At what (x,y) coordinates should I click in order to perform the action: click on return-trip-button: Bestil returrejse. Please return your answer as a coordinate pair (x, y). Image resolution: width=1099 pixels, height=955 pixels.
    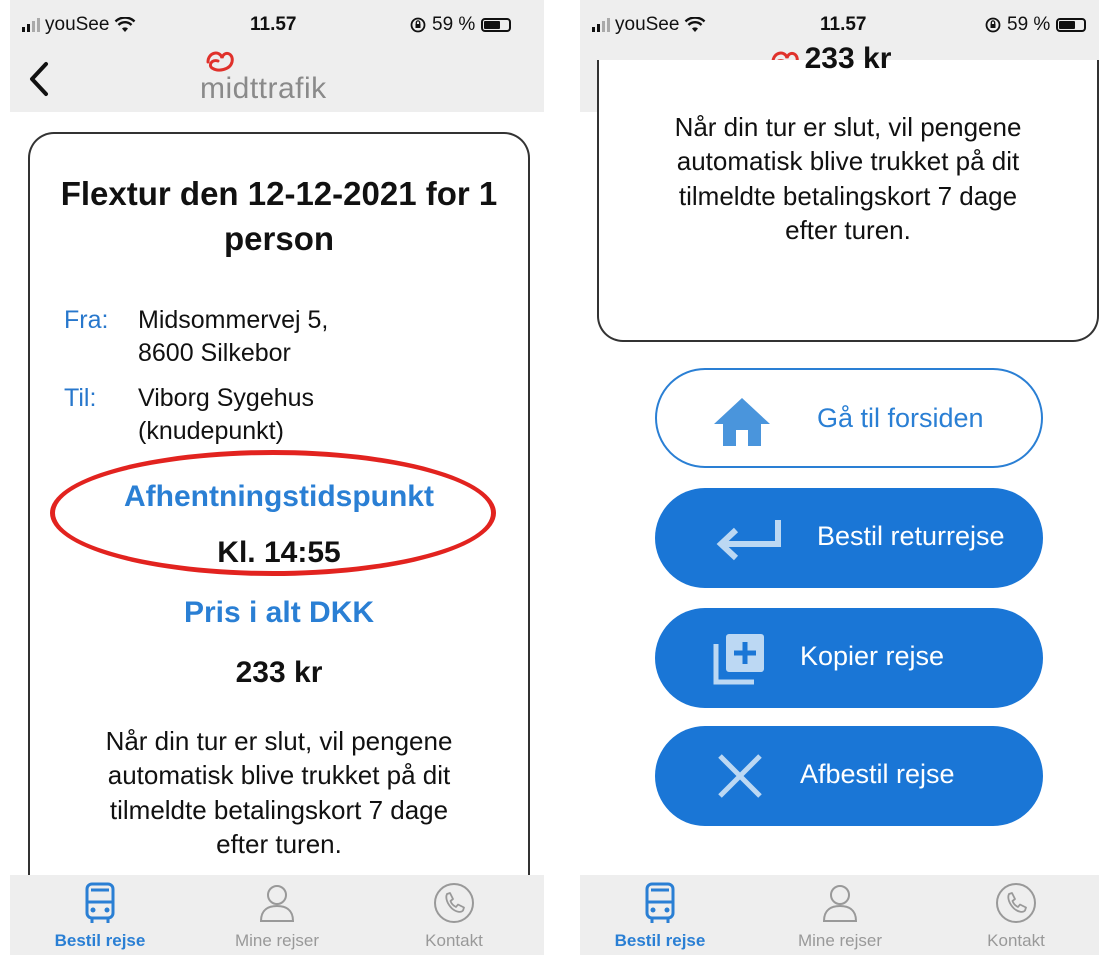
    Looking at the image, I should click on (849, 538).